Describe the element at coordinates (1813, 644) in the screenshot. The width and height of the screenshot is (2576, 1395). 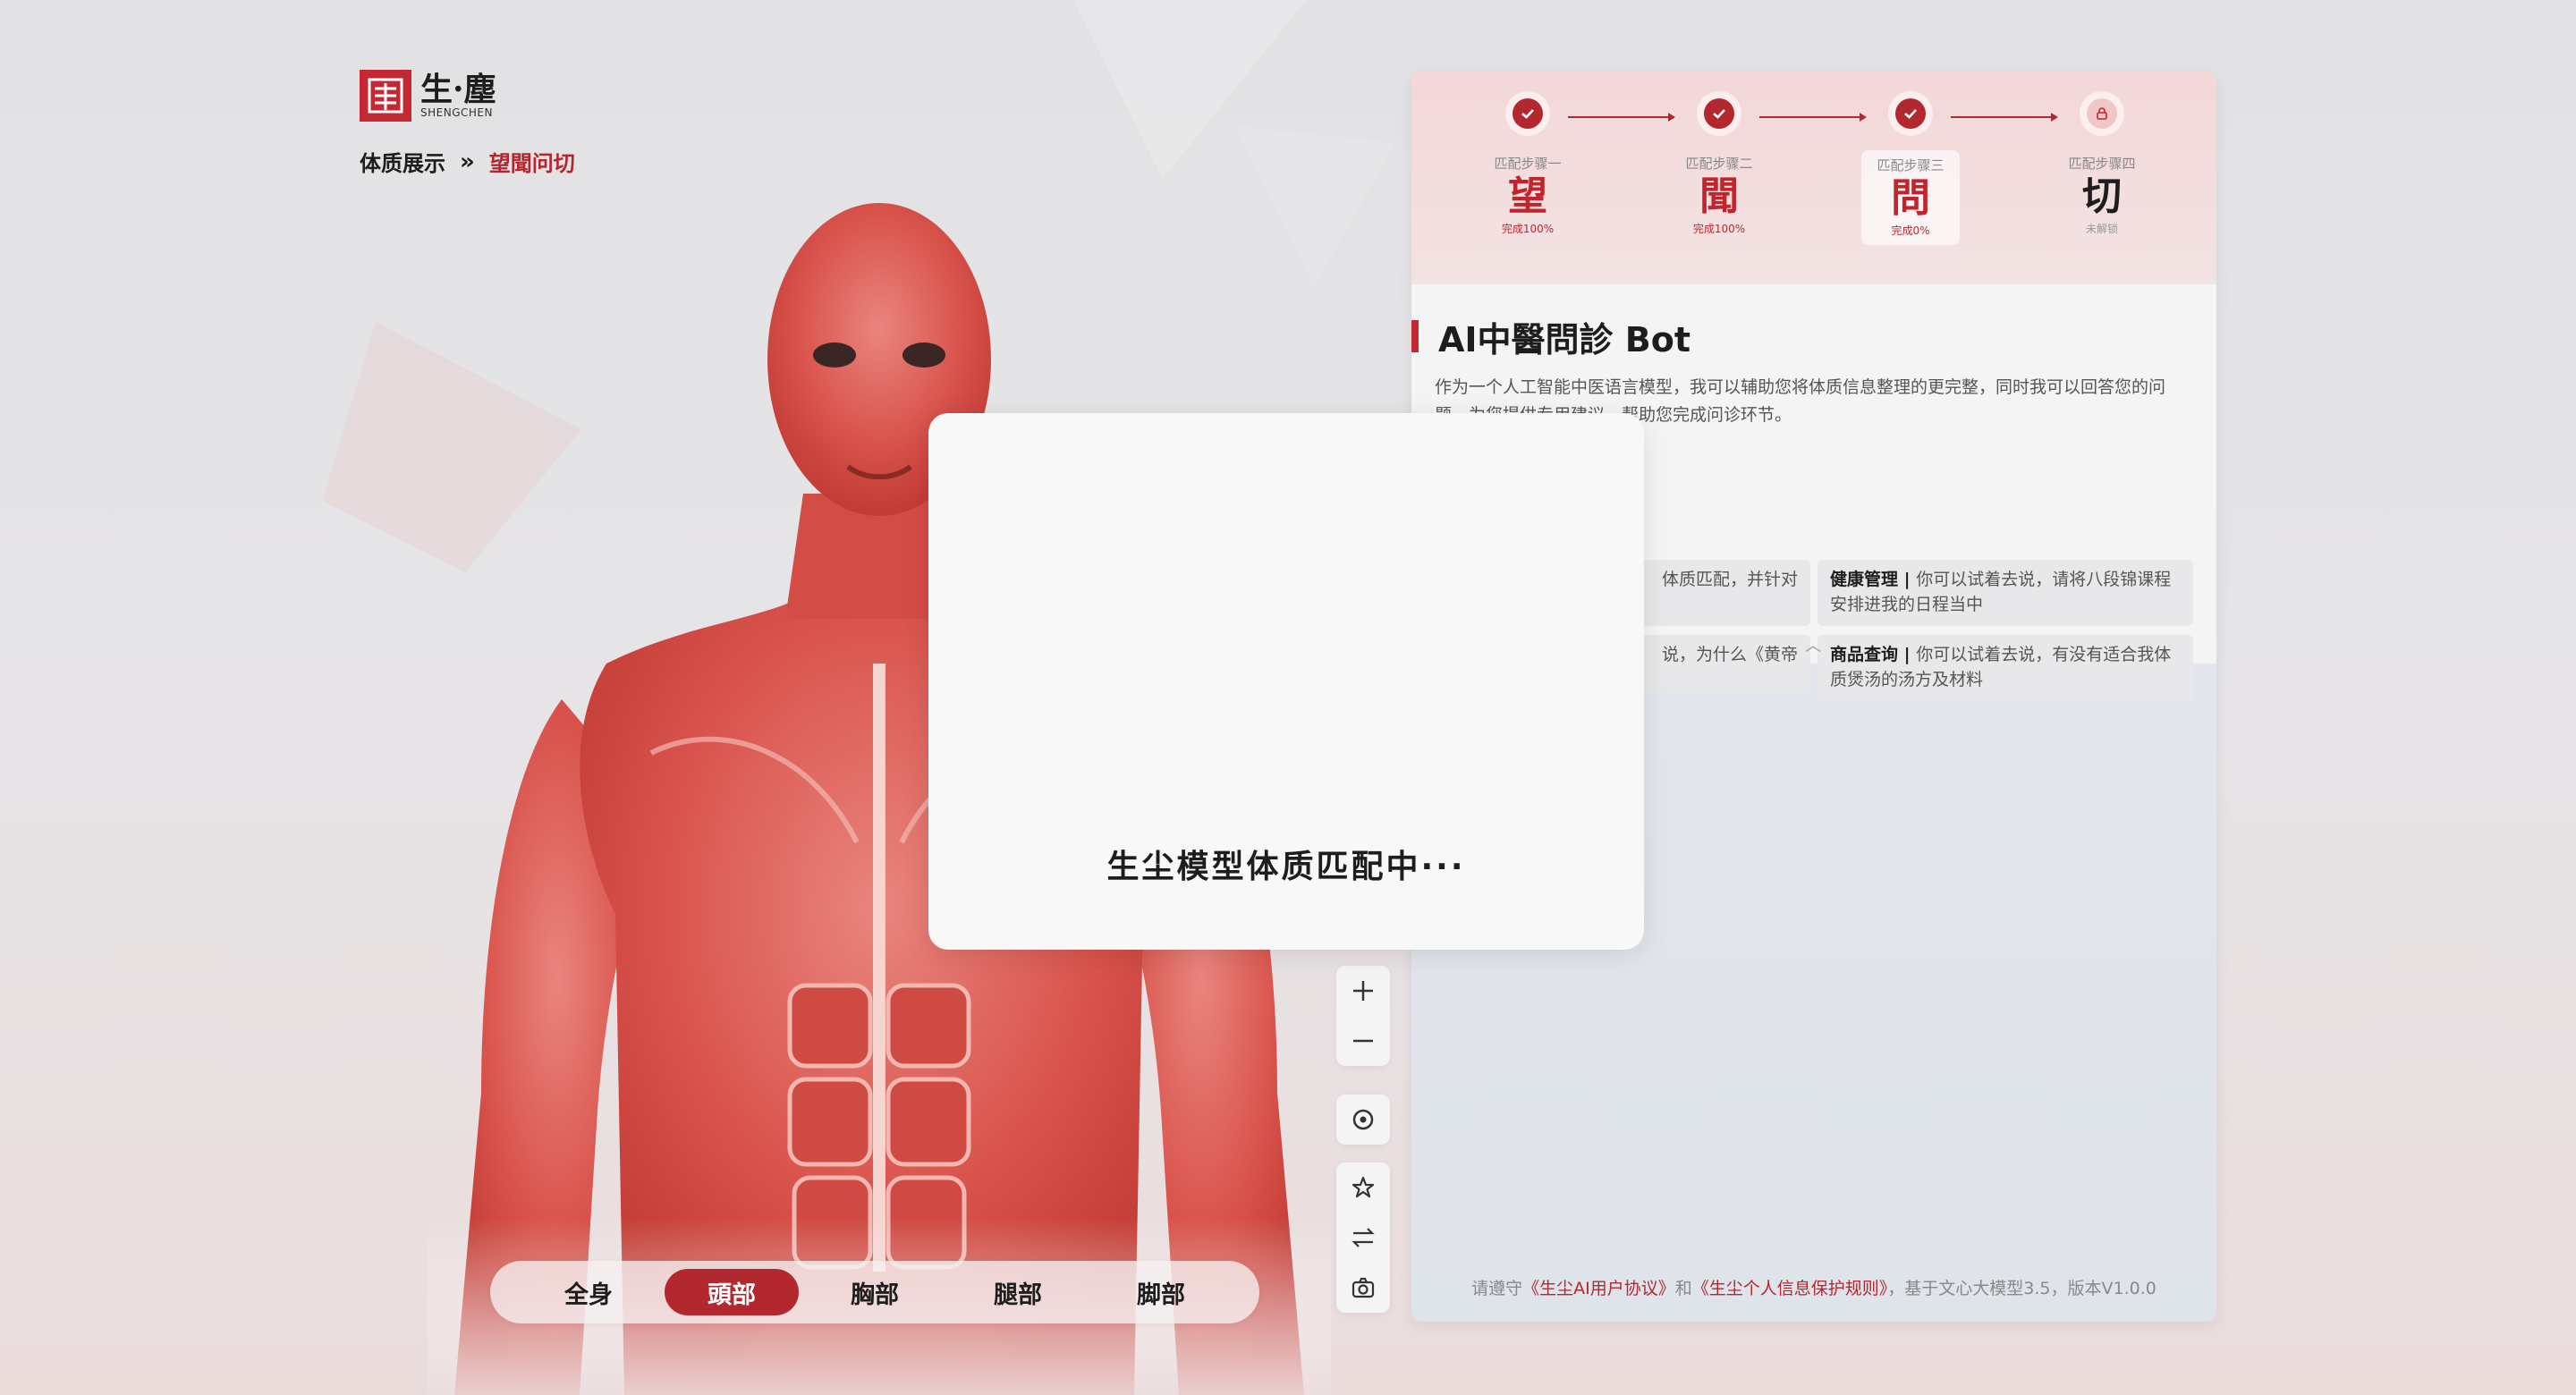
I see `chevron-up-icon: ︿` at that location.